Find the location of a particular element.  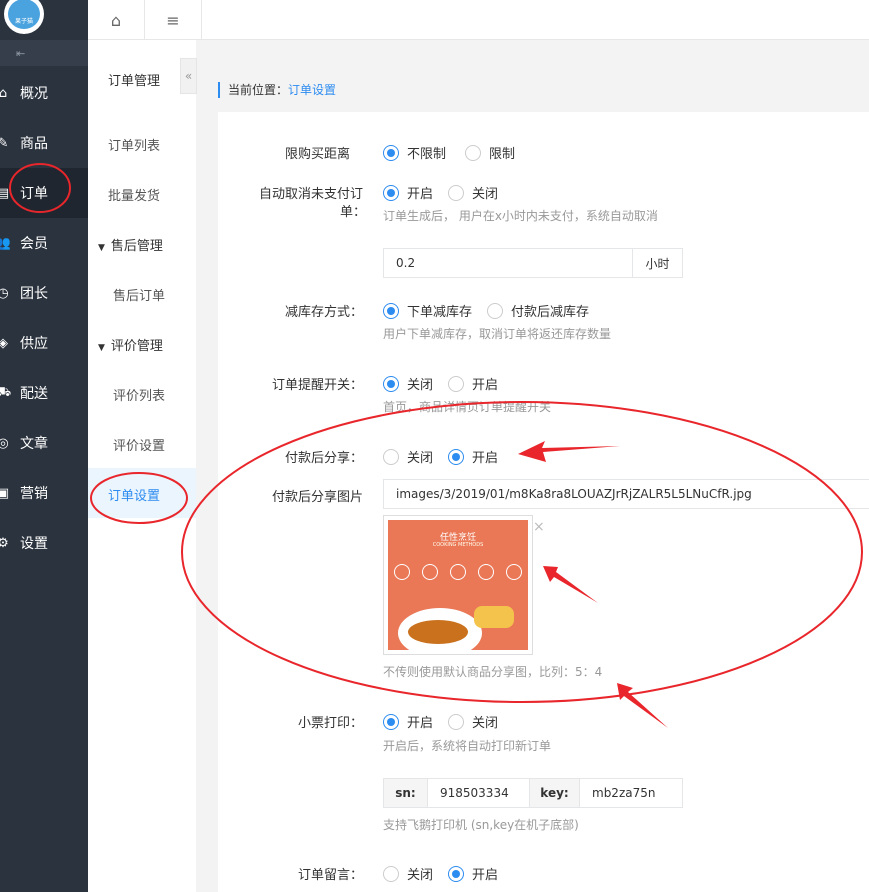

home-icon: ⌂ is located at coordinates (116, 20).